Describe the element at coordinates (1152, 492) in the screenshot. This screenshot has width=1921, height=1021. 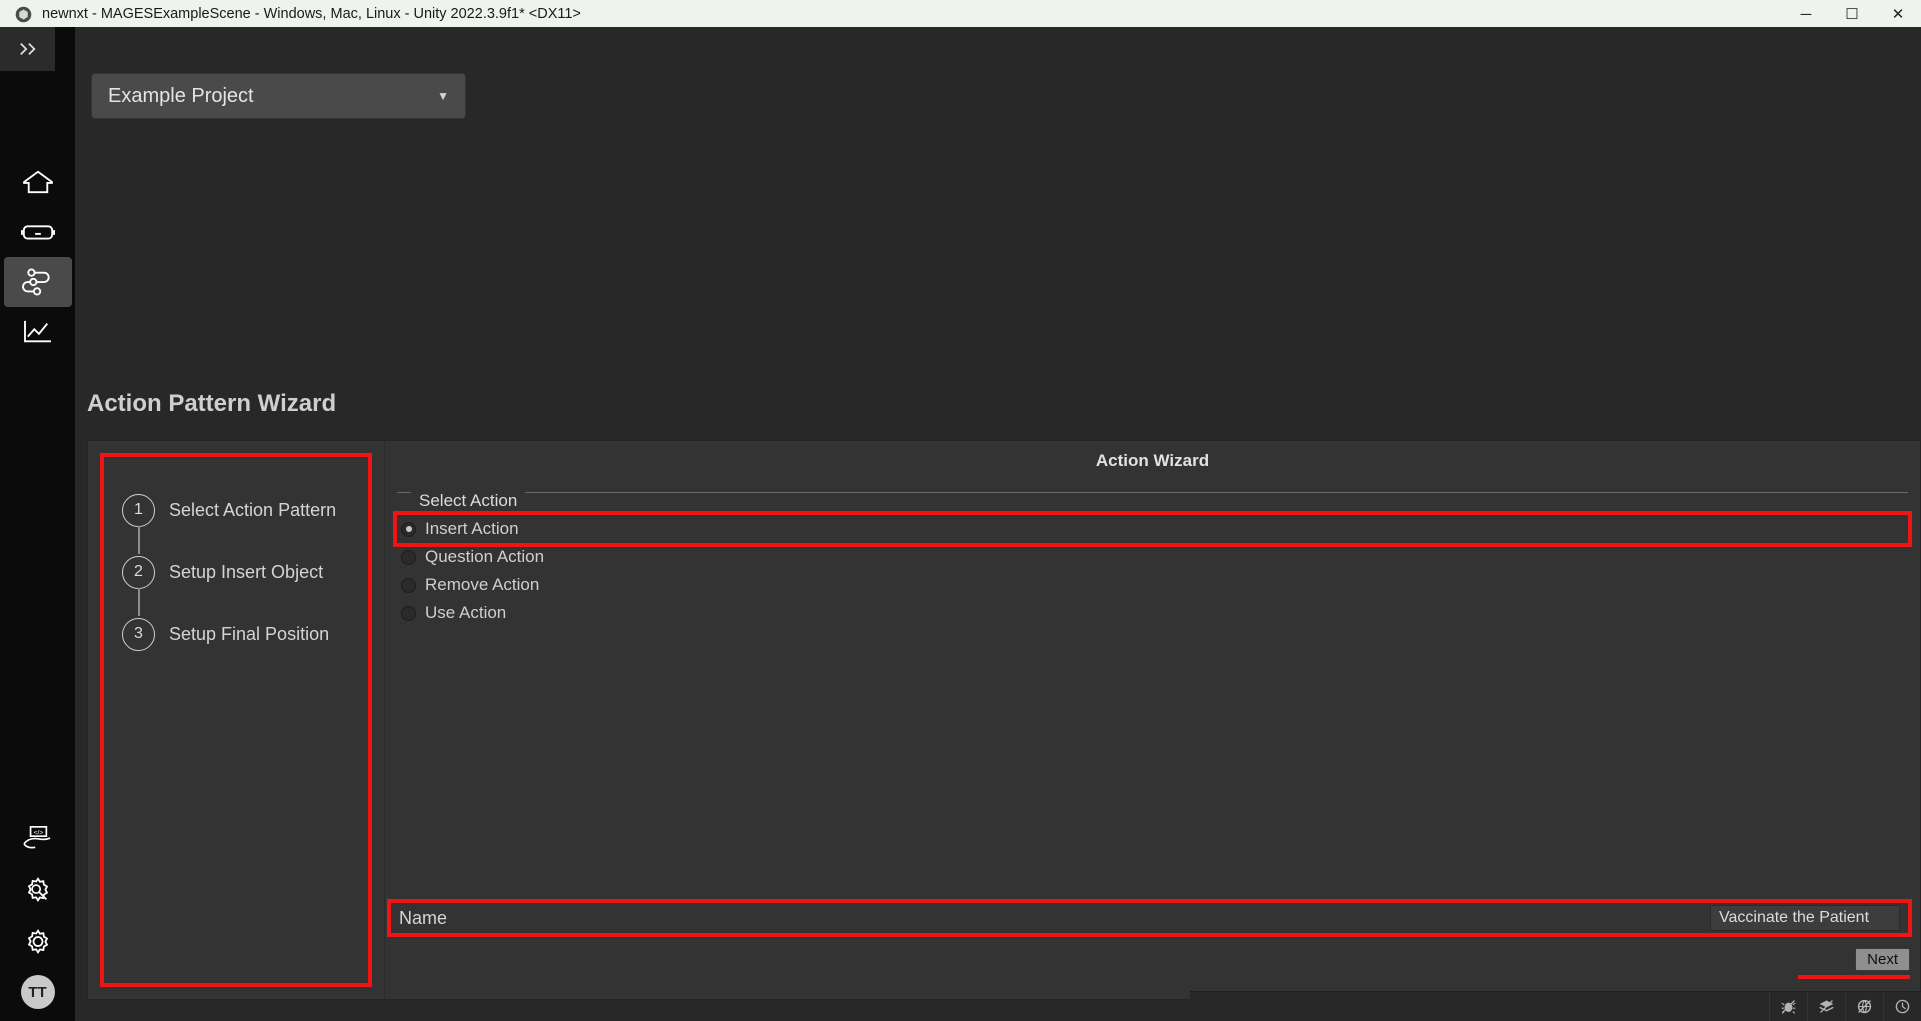
I see `group-divider` at that location.